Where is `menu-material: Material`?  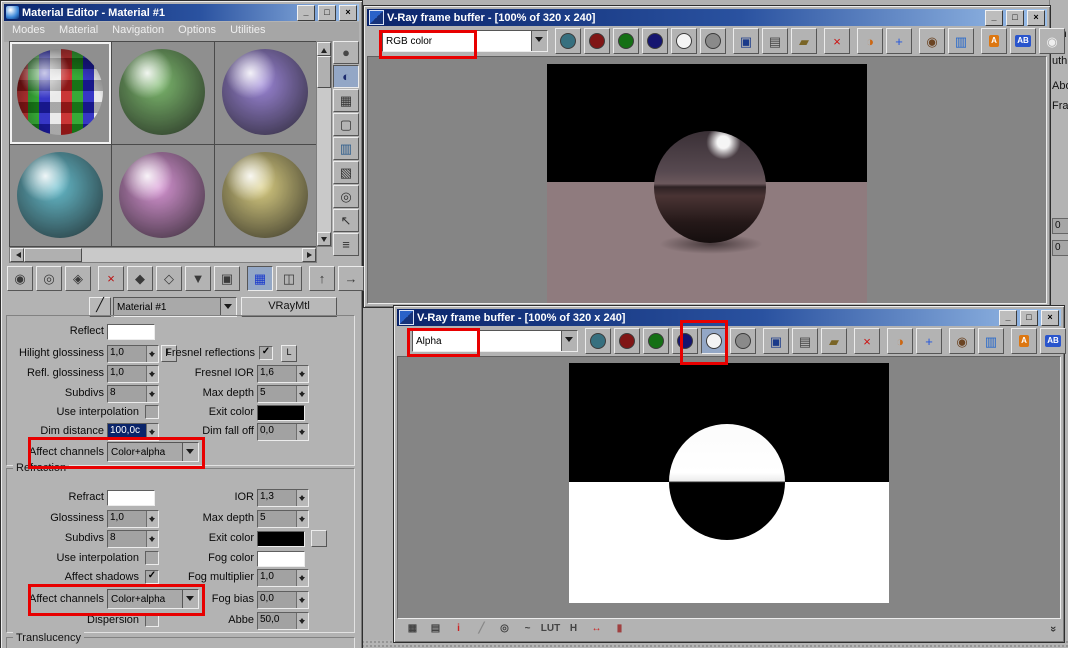 menu-material: Material is located at coordinates (78, 32).